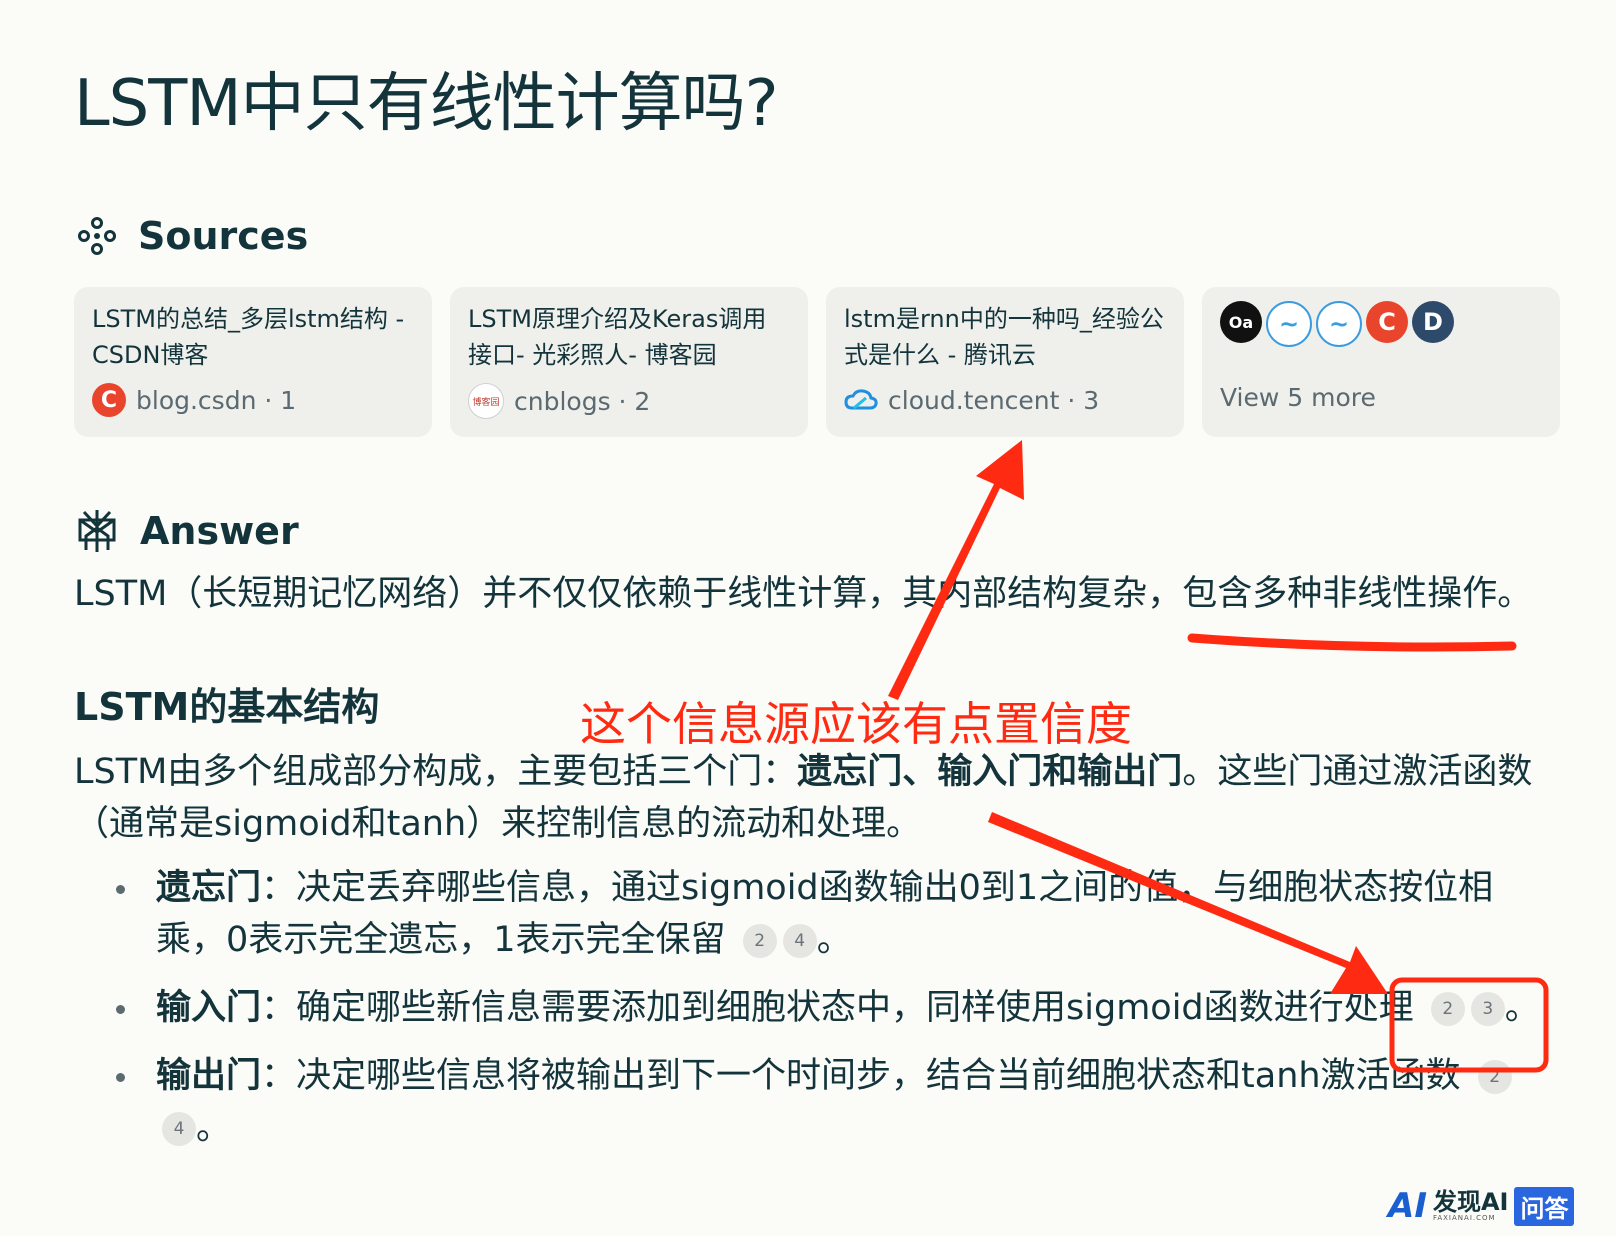 This screenshot has width=1616, height=1236. What do you see at coordinates (856, 724) in the screenshot?
I see `annotation-text: 这个信息源应该有点置信度` at bounding box center [856, 724].